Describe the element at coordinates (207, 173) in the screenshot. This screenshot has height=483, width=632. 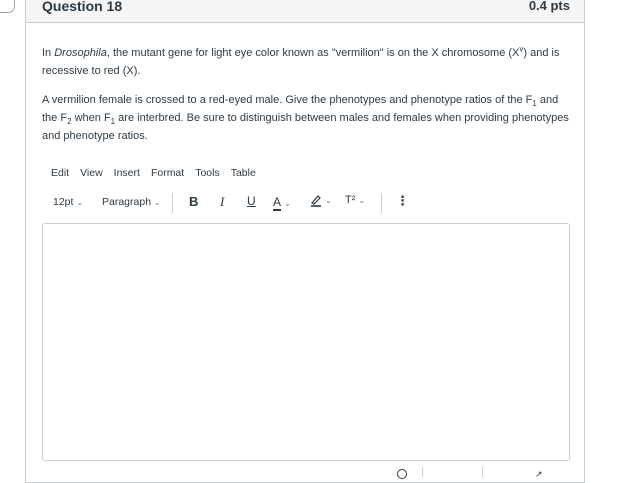
I see `menu-tools: Tools` at that location.